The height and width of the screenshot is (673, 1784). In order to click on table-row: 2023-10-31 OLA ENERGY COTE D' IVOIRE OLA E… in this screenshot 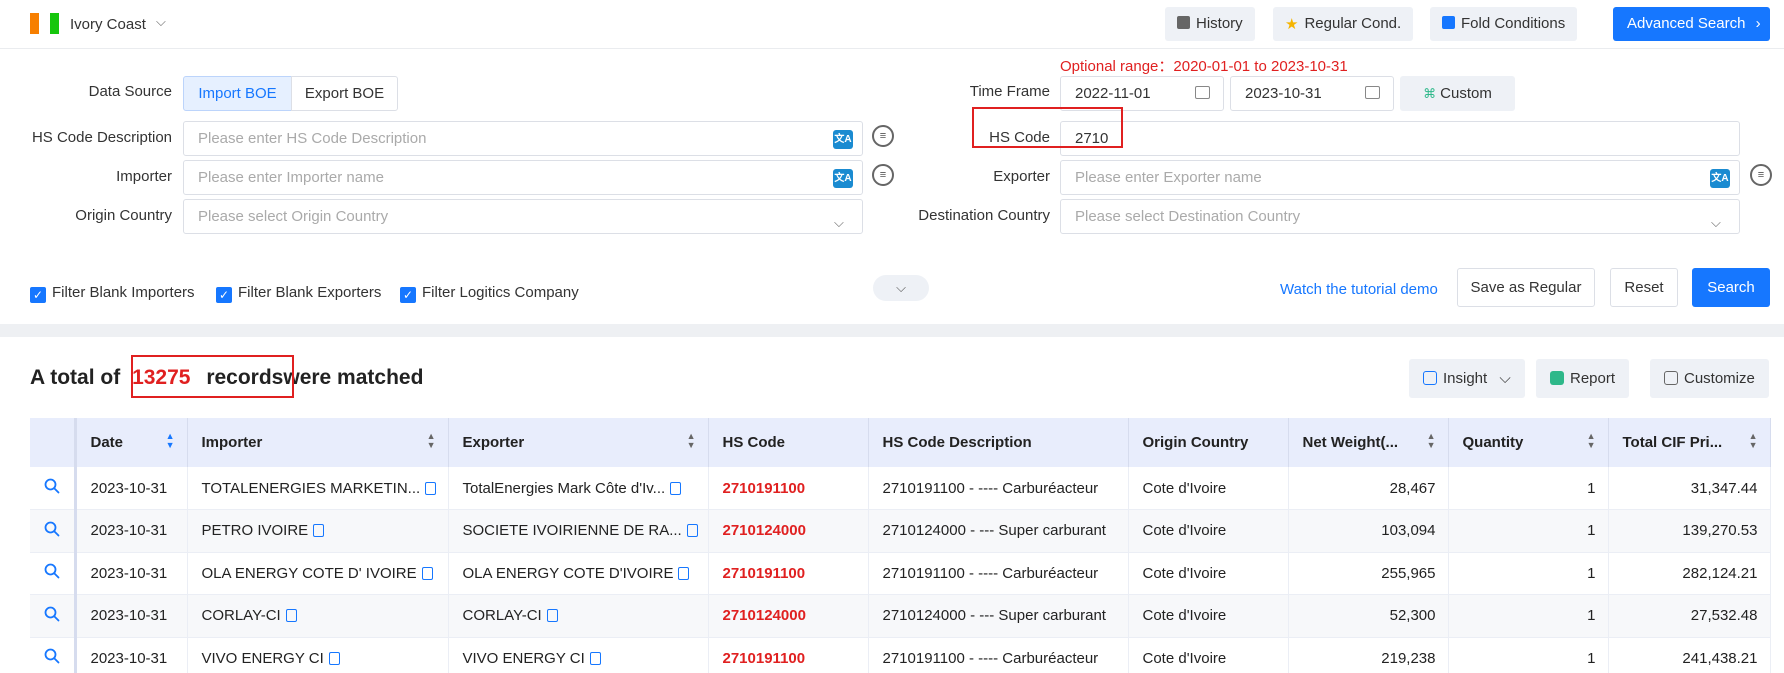, I will do `click(900, 573)`.